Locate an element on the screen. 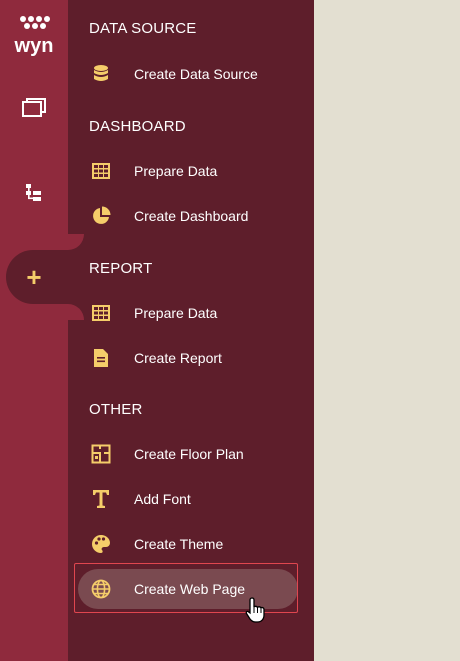  menu-item-create-data-source: Create Data Source is located at coordinates (188, 74).